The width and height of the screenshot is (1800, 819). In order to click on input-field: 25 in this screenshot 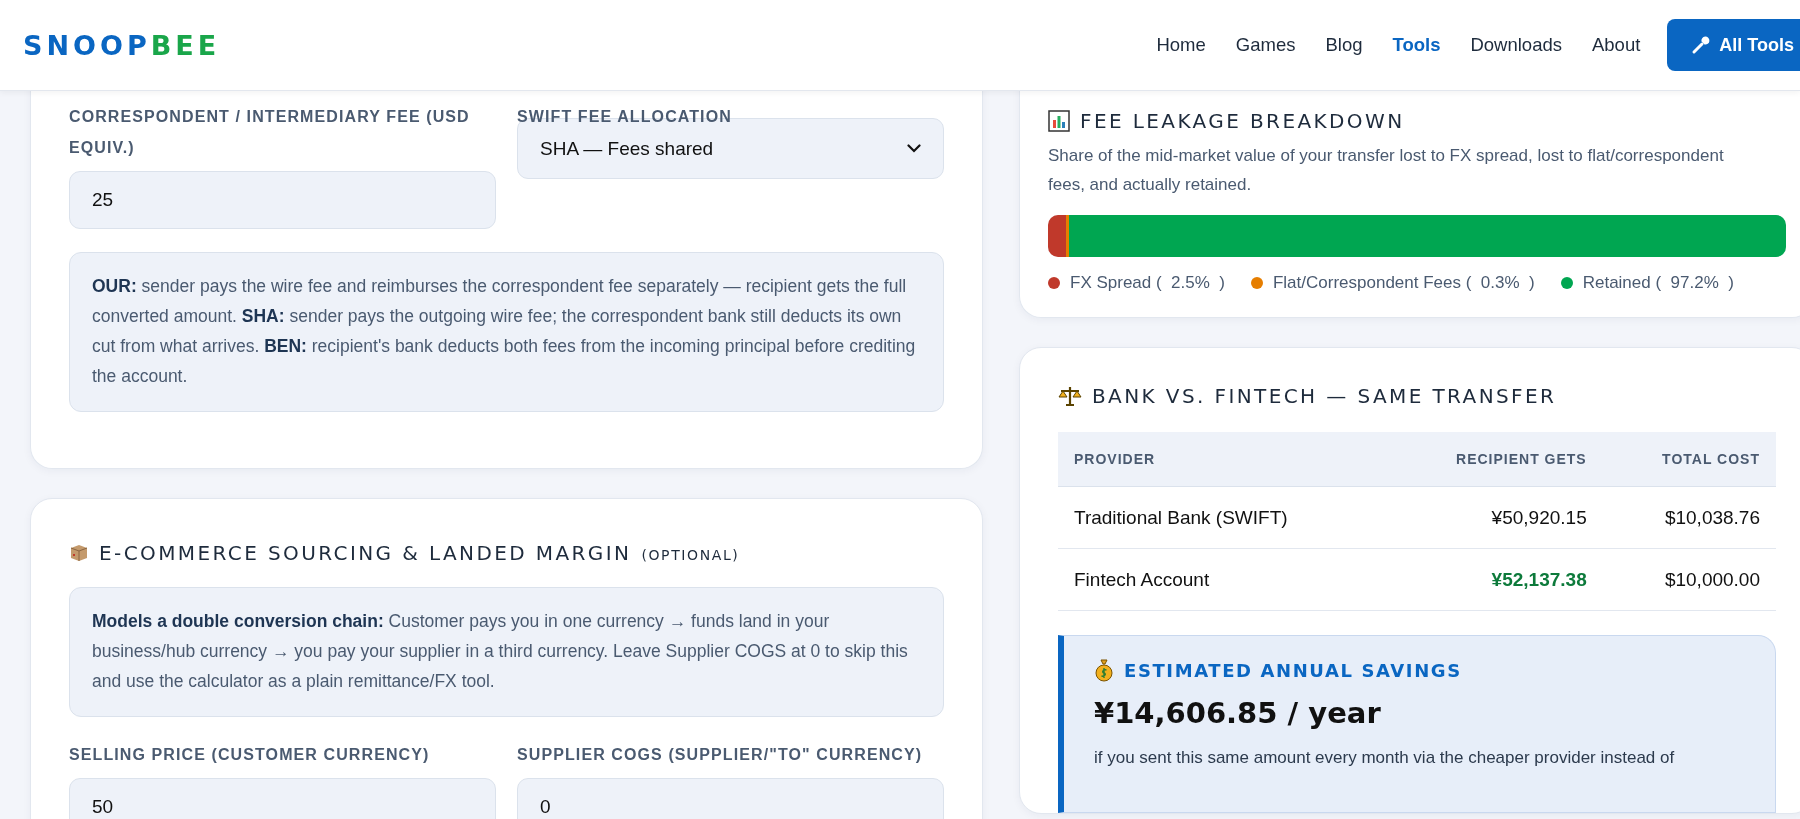, I will do `click(282, 200)`.